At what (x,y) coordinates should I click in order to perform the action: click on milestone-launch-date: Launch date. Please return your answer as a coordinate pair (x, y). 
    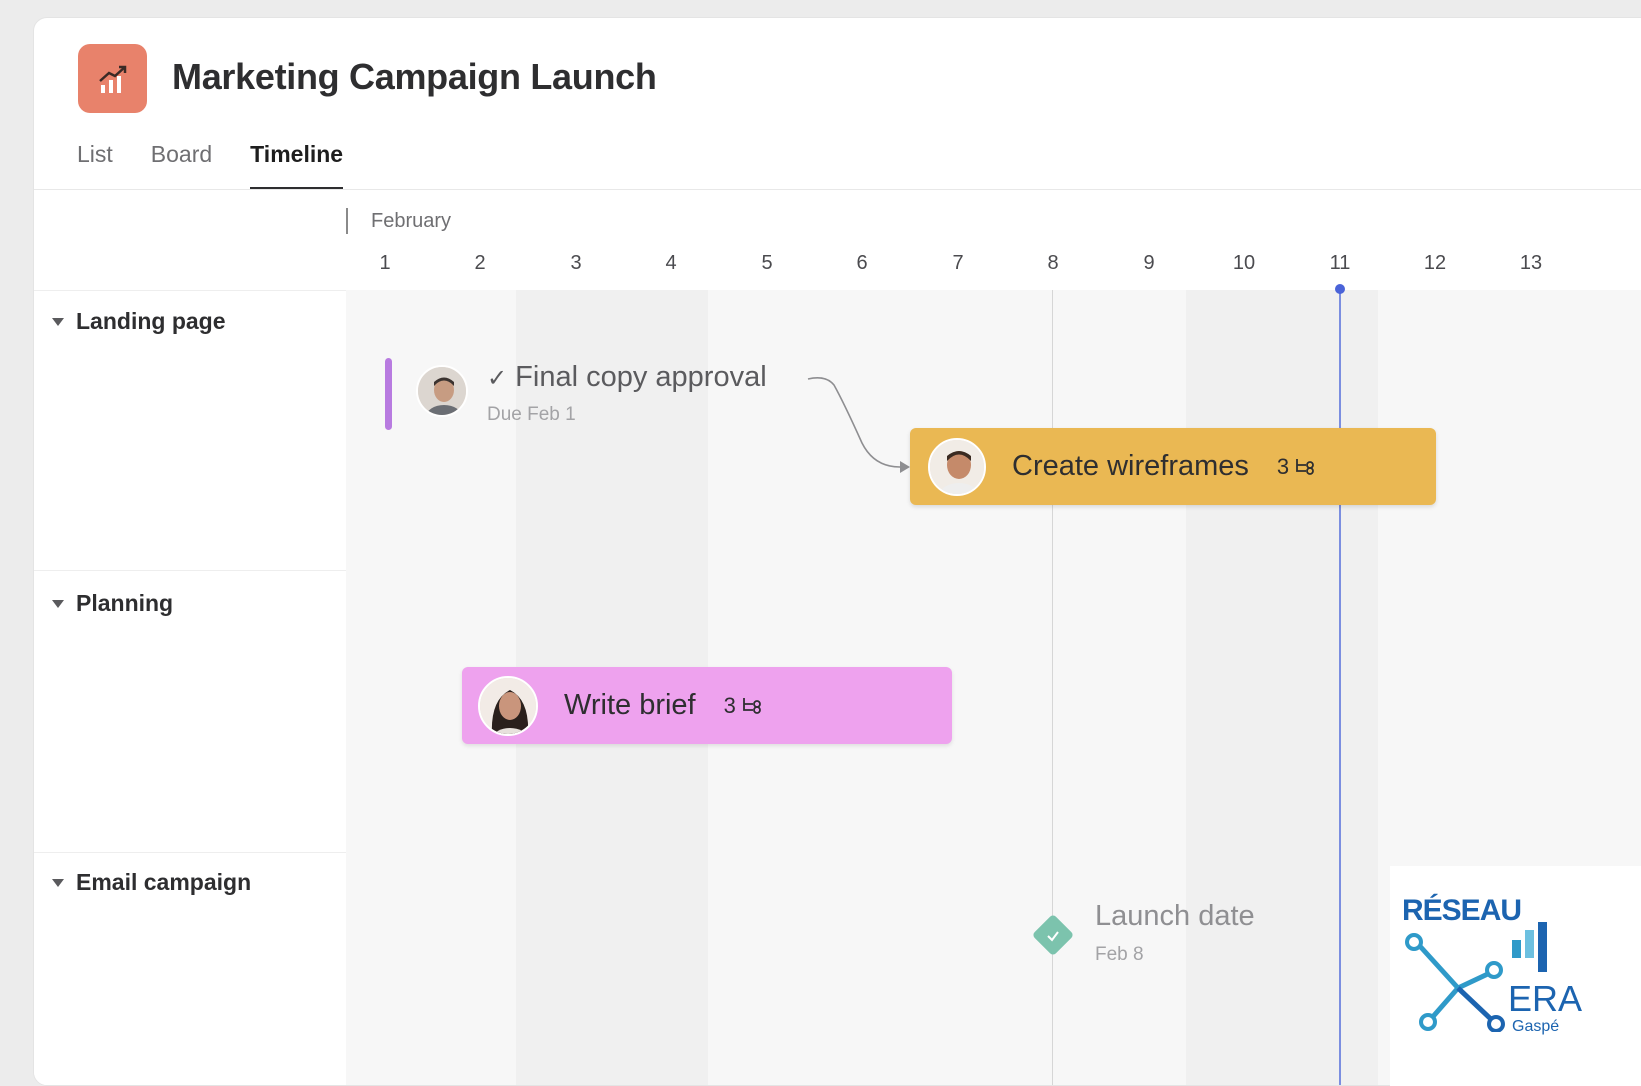
    Looking at the image, I should click on (1175, 916).